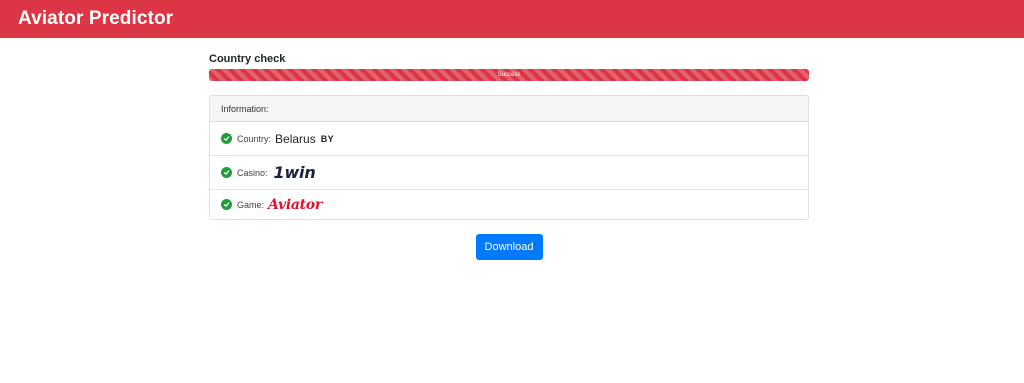 The image size is (1024, 383). What do you see at coordinates (327, 138) in the screenshot?
I see `country-code: BY` at bounding box center [327, 138].